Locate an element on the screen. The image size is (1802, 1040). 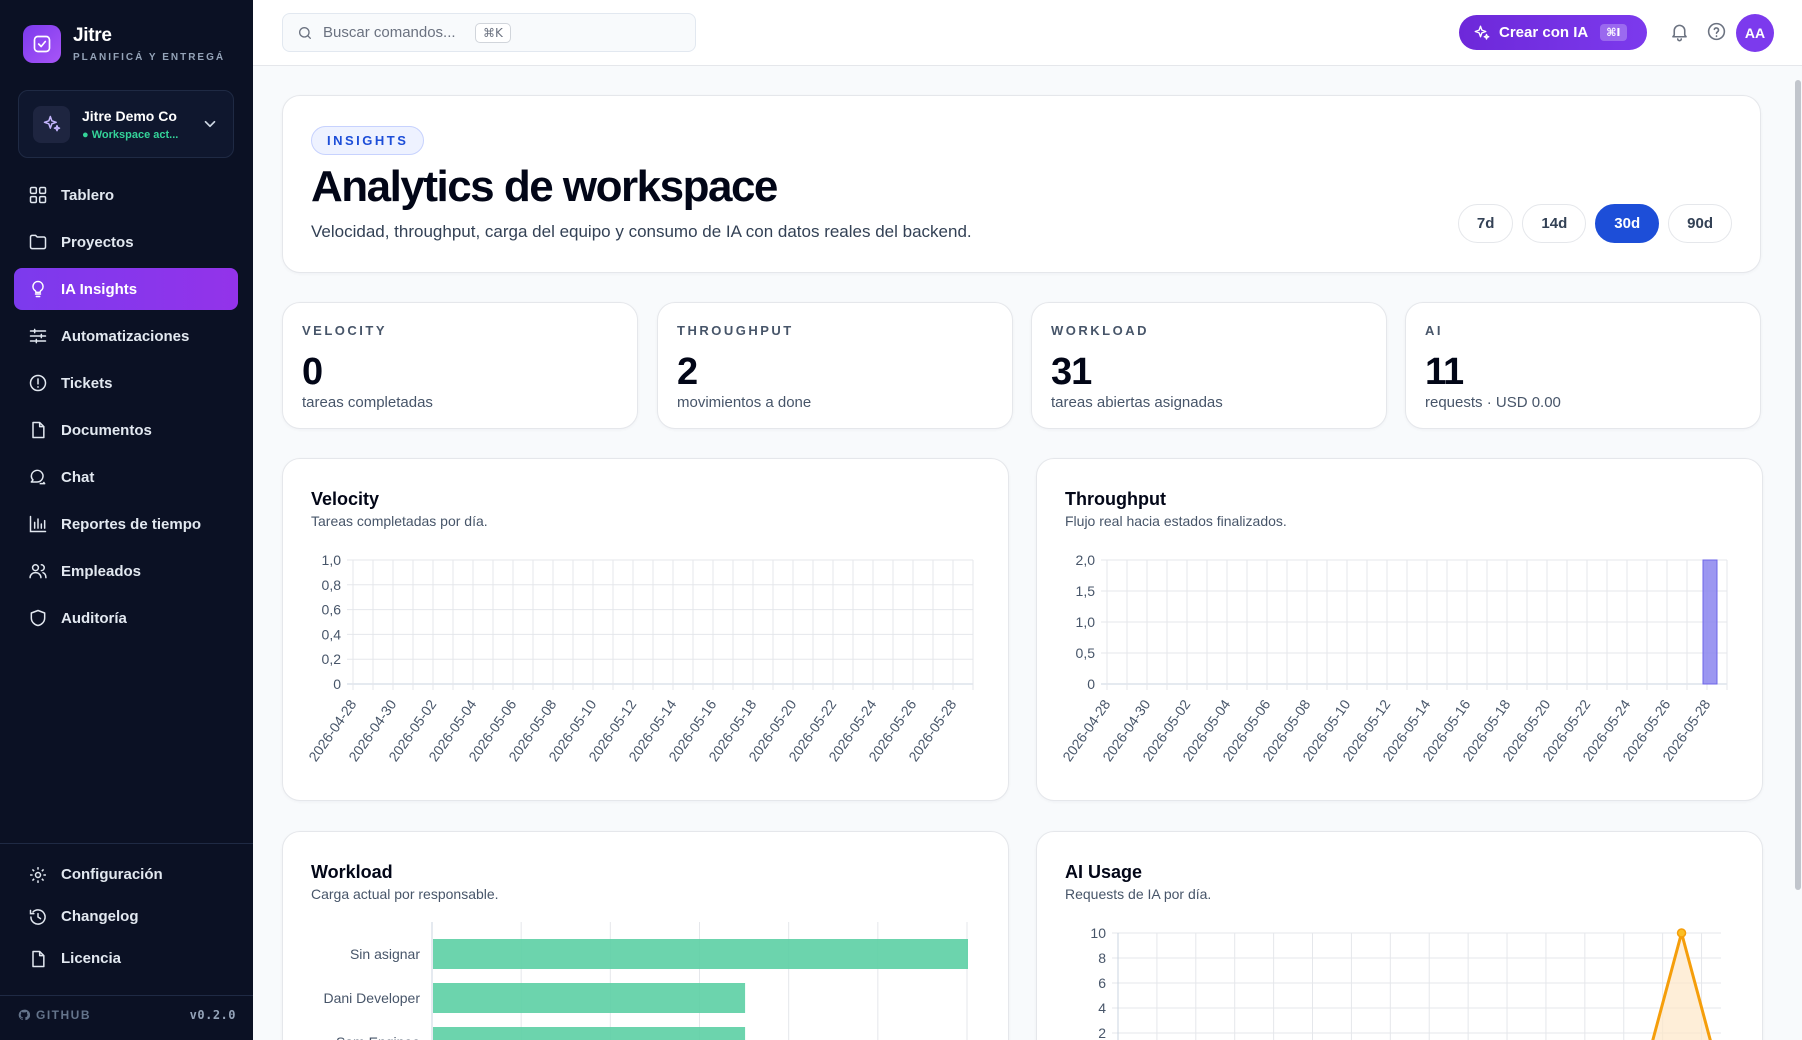
chart-subtitle: Carga actual por responsable. is located at coordinates (405, 894).